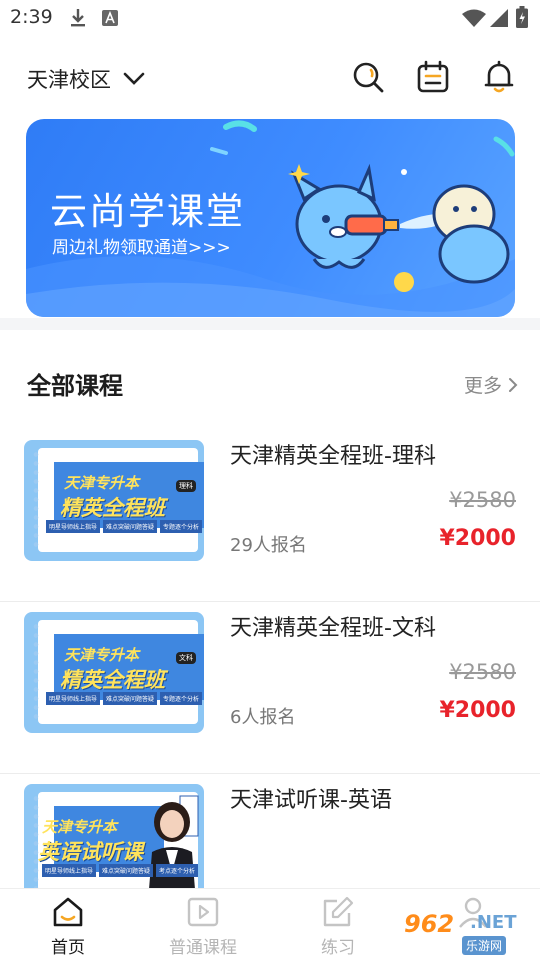  I want to click on watermark-number: 962, so click(429, 924).